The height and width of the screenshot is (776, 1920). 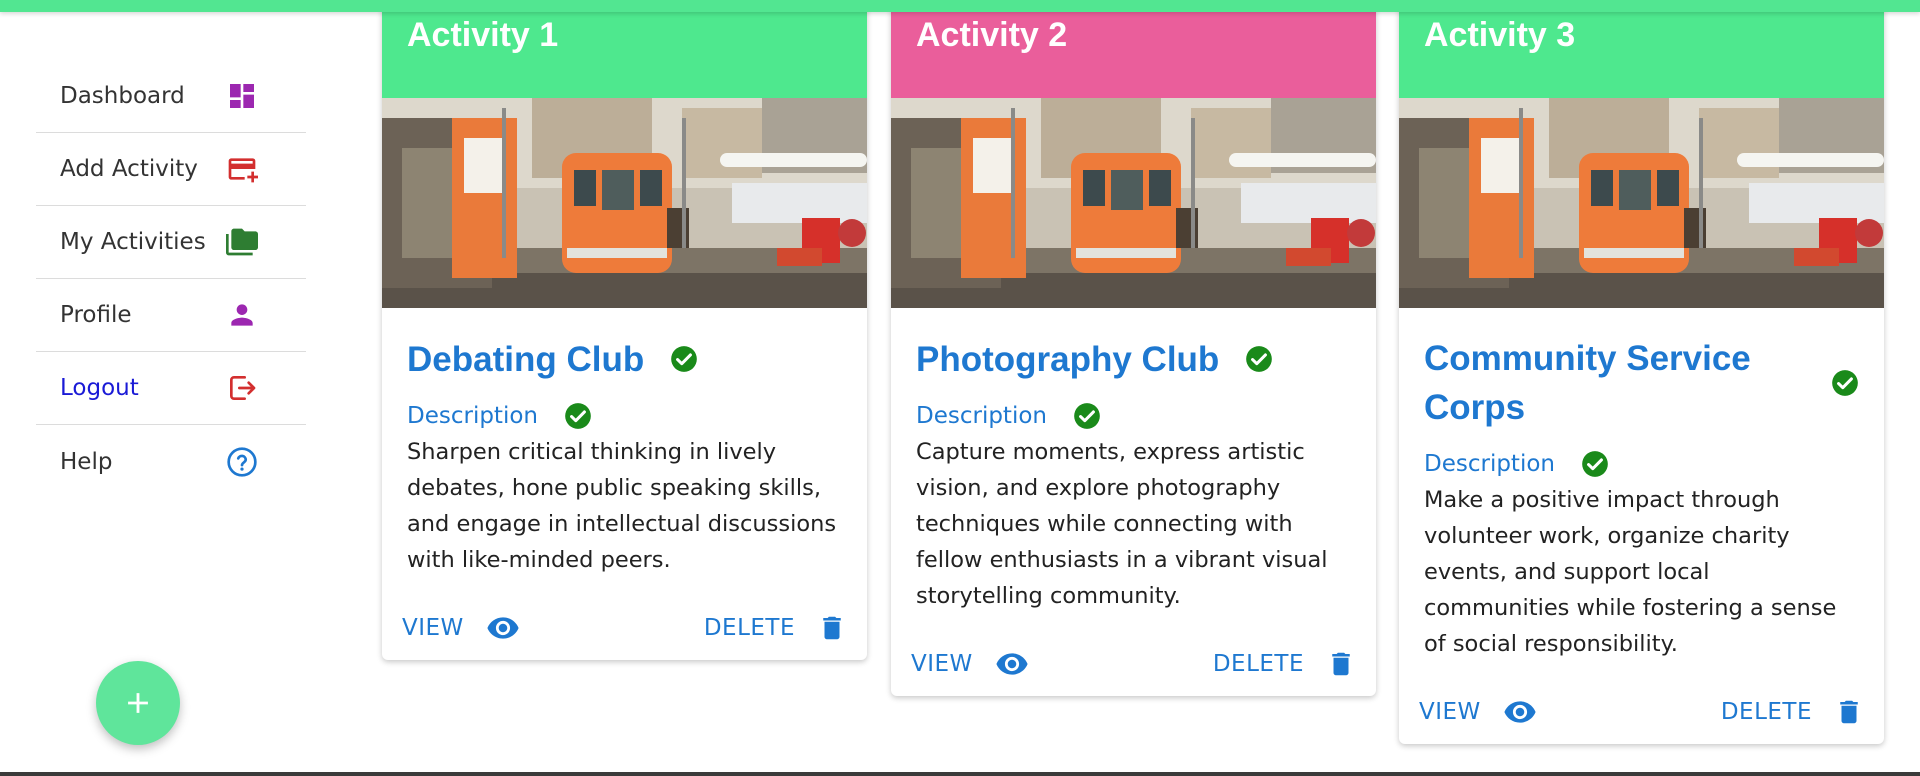 What do you see at coordinates (624, 49) in the screenshot?
I see `card-header: Activity 1` at bounding box center [624, 49].